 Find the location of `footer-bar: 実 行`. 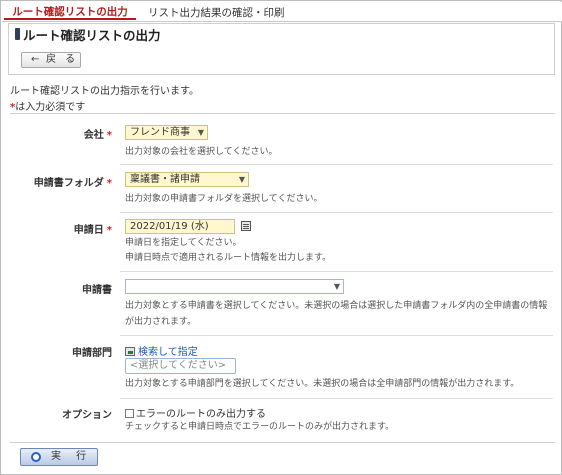

footer-bar: 実 行 is located at coordinates (282, 455).